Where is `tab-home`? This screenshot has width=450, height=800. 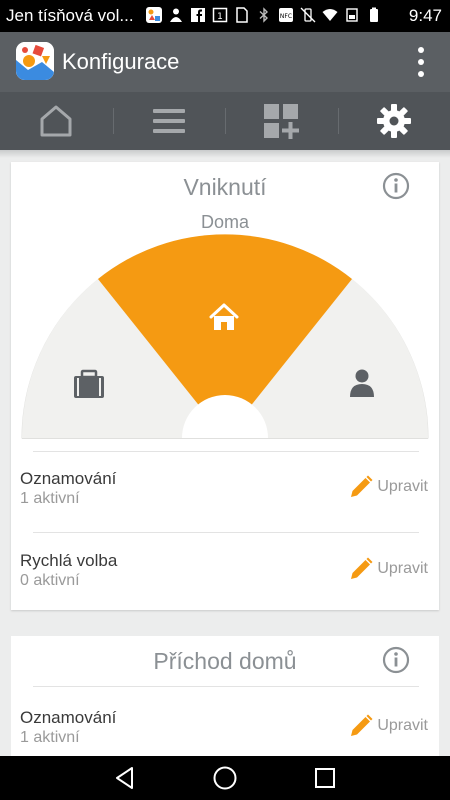
tab-home is located at coordinates (56, 121).